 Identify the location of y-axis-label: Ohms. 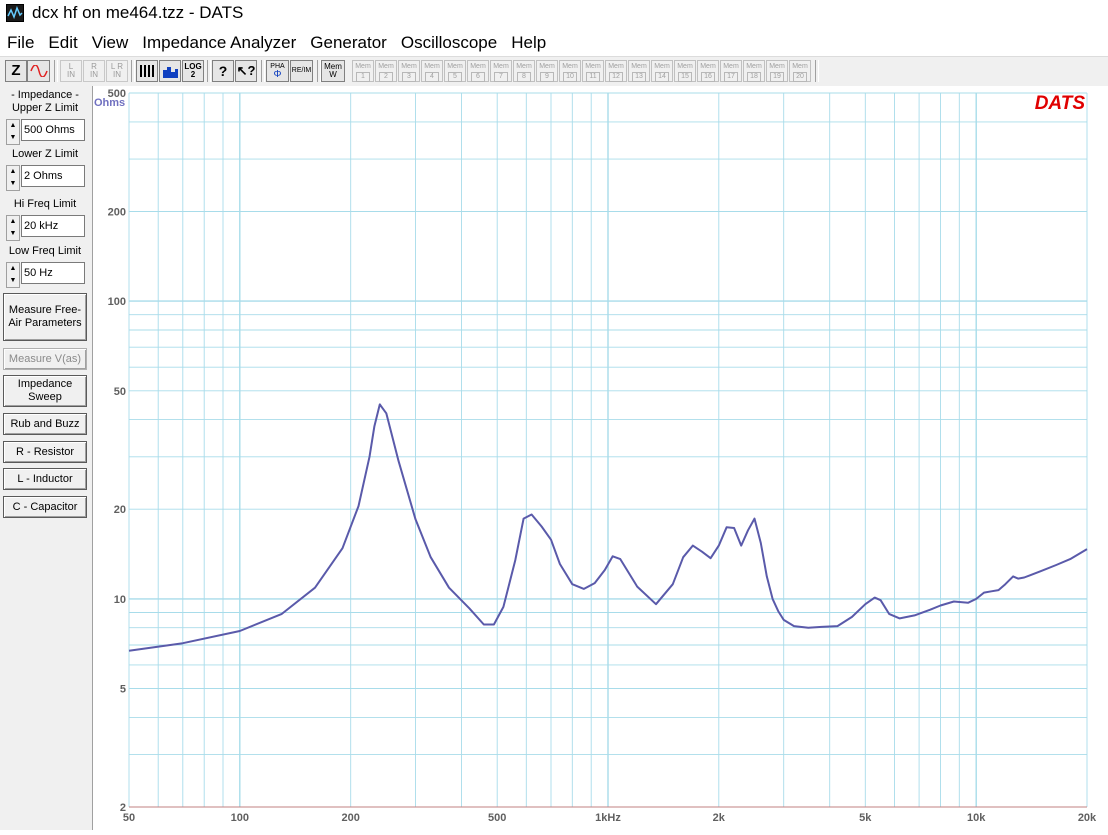
(109, 103).